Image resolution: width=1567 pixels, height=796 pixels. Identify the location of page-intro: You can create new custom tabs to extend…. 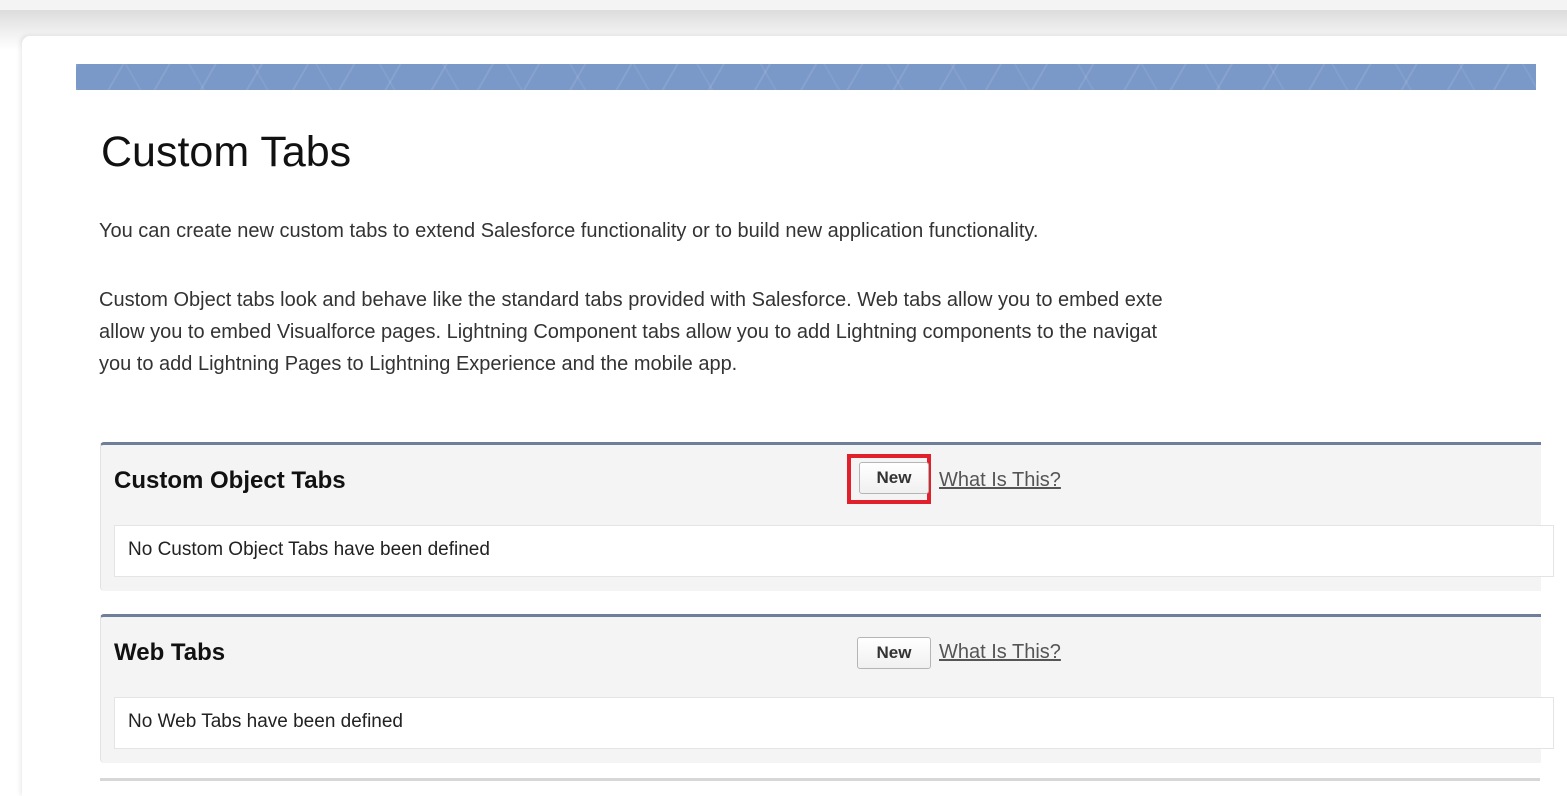
(569, 231).